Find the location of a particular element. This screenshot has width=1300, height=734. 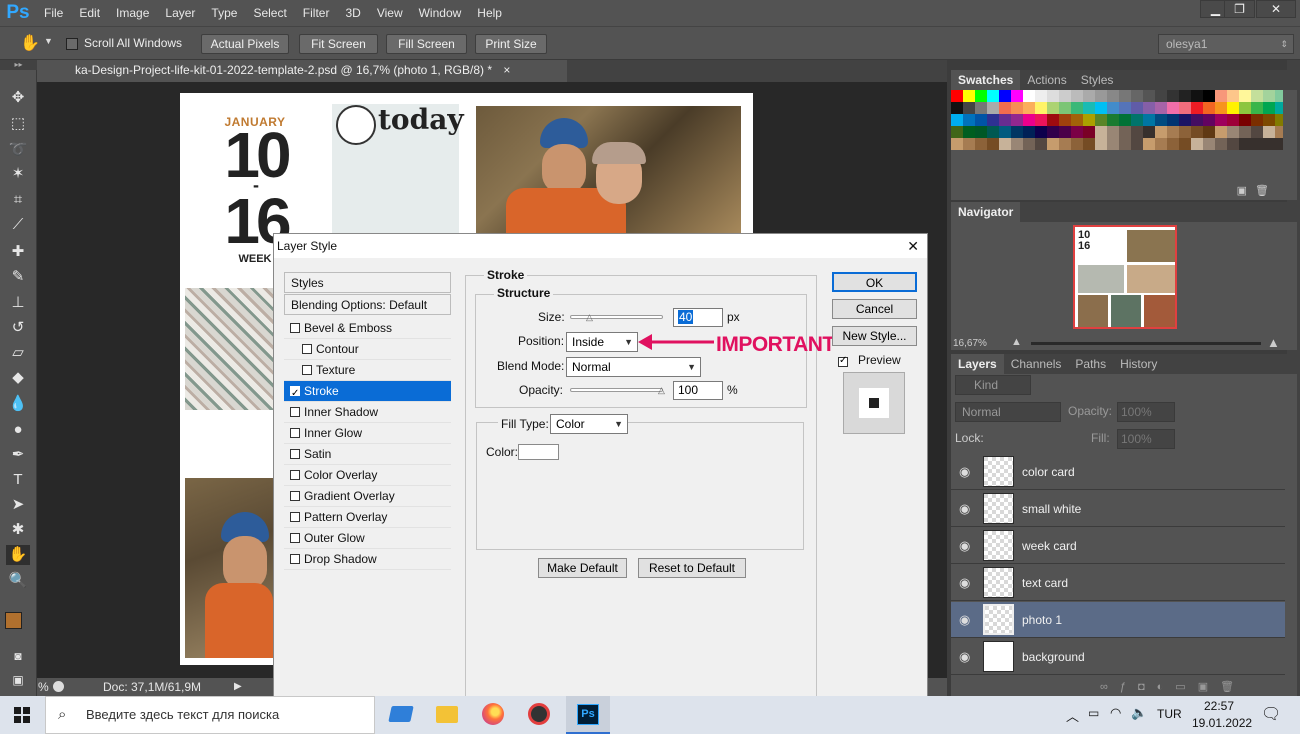

checkbox-checked-icon is located at coordinates (295, 394).